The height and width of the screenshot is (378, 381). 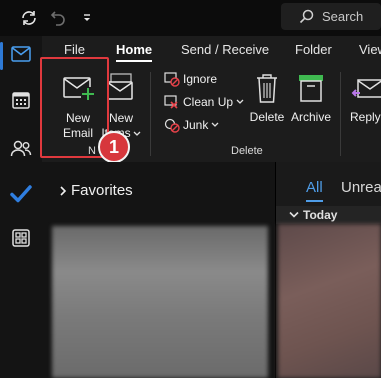 I want to click on blurred-message-list, so click(x=329, y=301).